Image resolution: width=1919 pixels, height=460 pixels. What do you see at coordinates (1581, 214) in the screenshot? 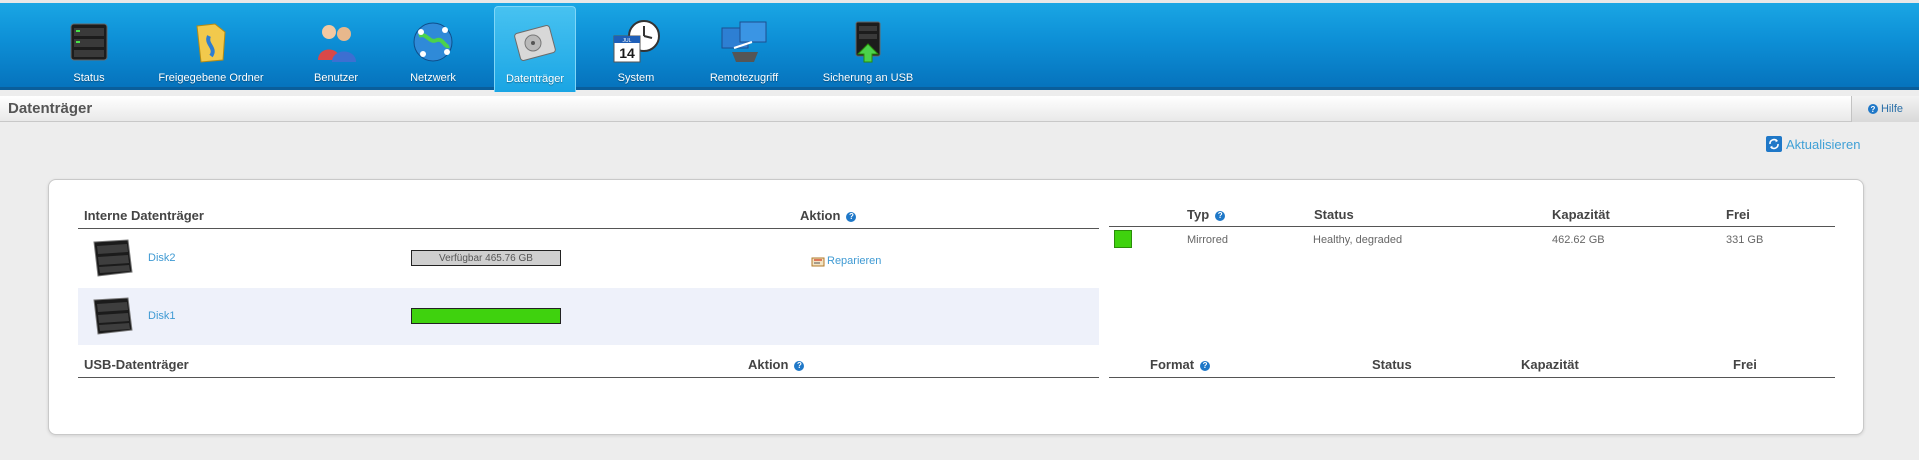
I see `capacity-header: Kapazität` at bounding box center [1581, 214].